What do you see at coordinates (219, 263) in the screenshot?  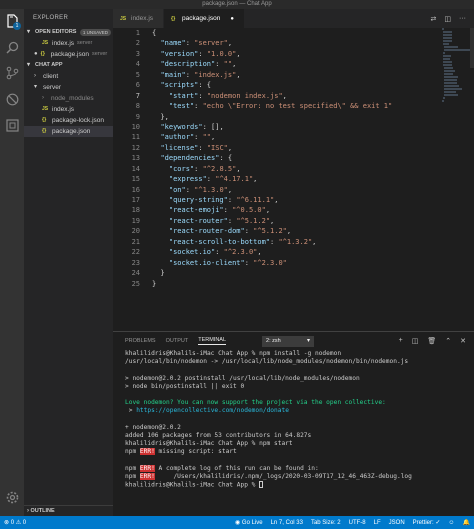 I see `code-text: "socket.io-client": "^2.3.0"` at bounding box center [219, 263].